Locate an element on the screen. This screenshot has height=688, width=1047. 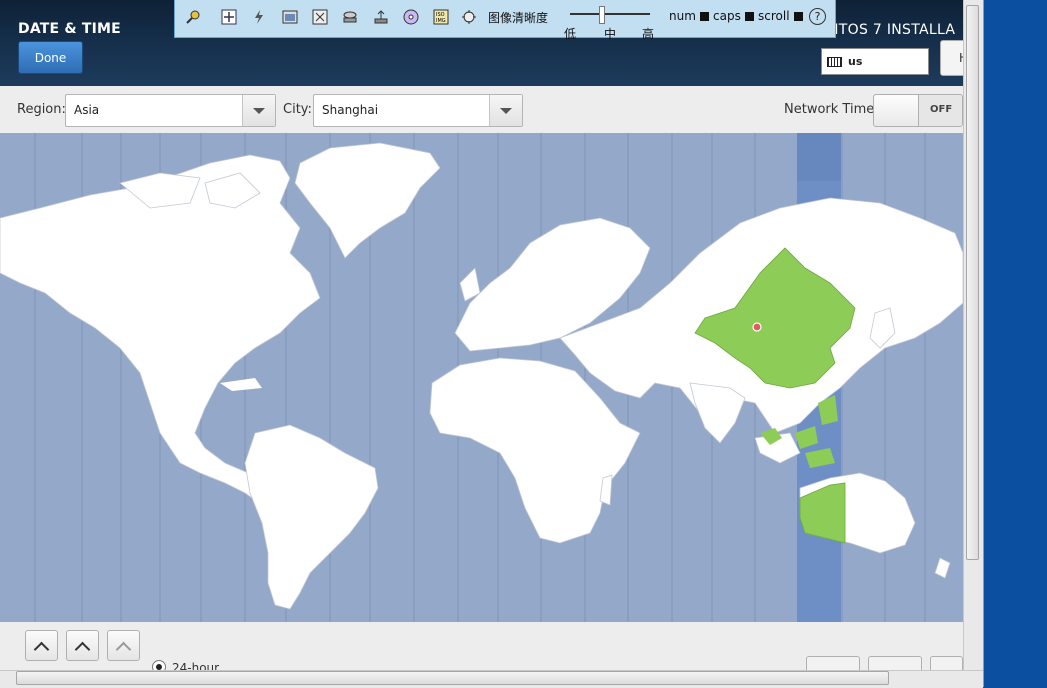
scroll-lock-indicator: scroll is located at coordinates (780, 16).